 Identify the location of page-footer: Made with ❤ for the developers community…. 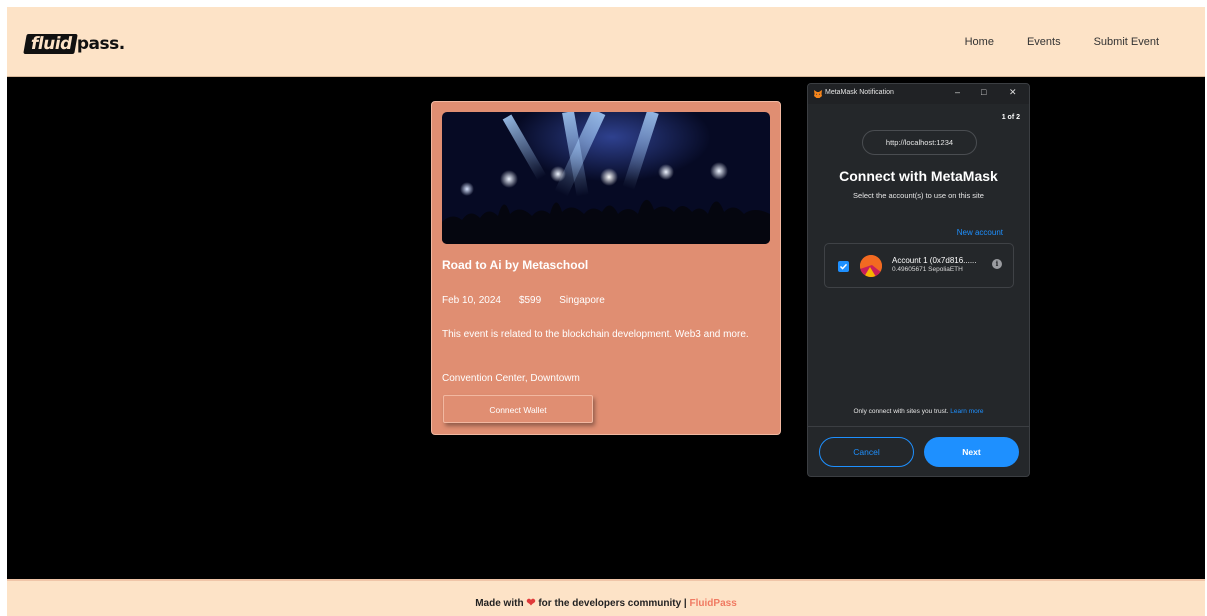
(606, 597).